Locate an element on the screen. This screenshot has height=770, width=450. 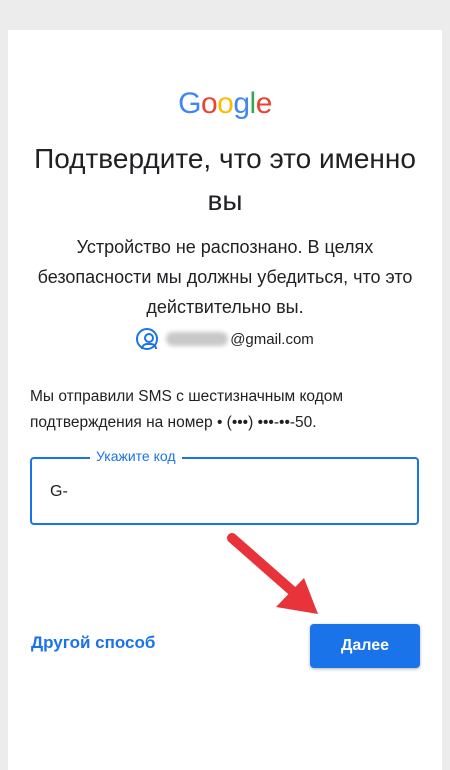
email-domain: @gmail.com is located at coordinates (272, 339).